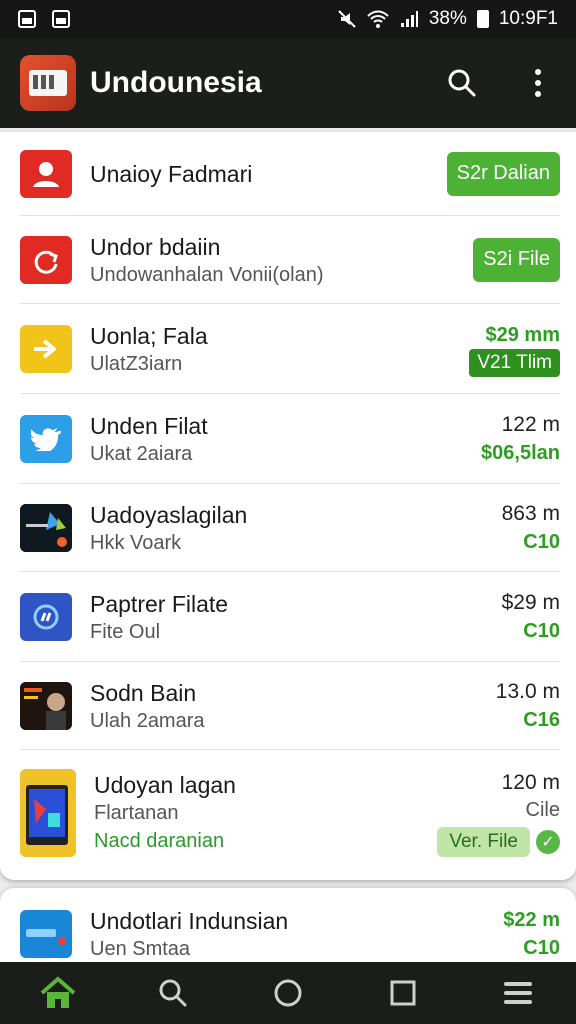 The height and width of the screenshot is (1024, 576). I want to click on item-subtitle: Hkk Voark, so click(136, 542).